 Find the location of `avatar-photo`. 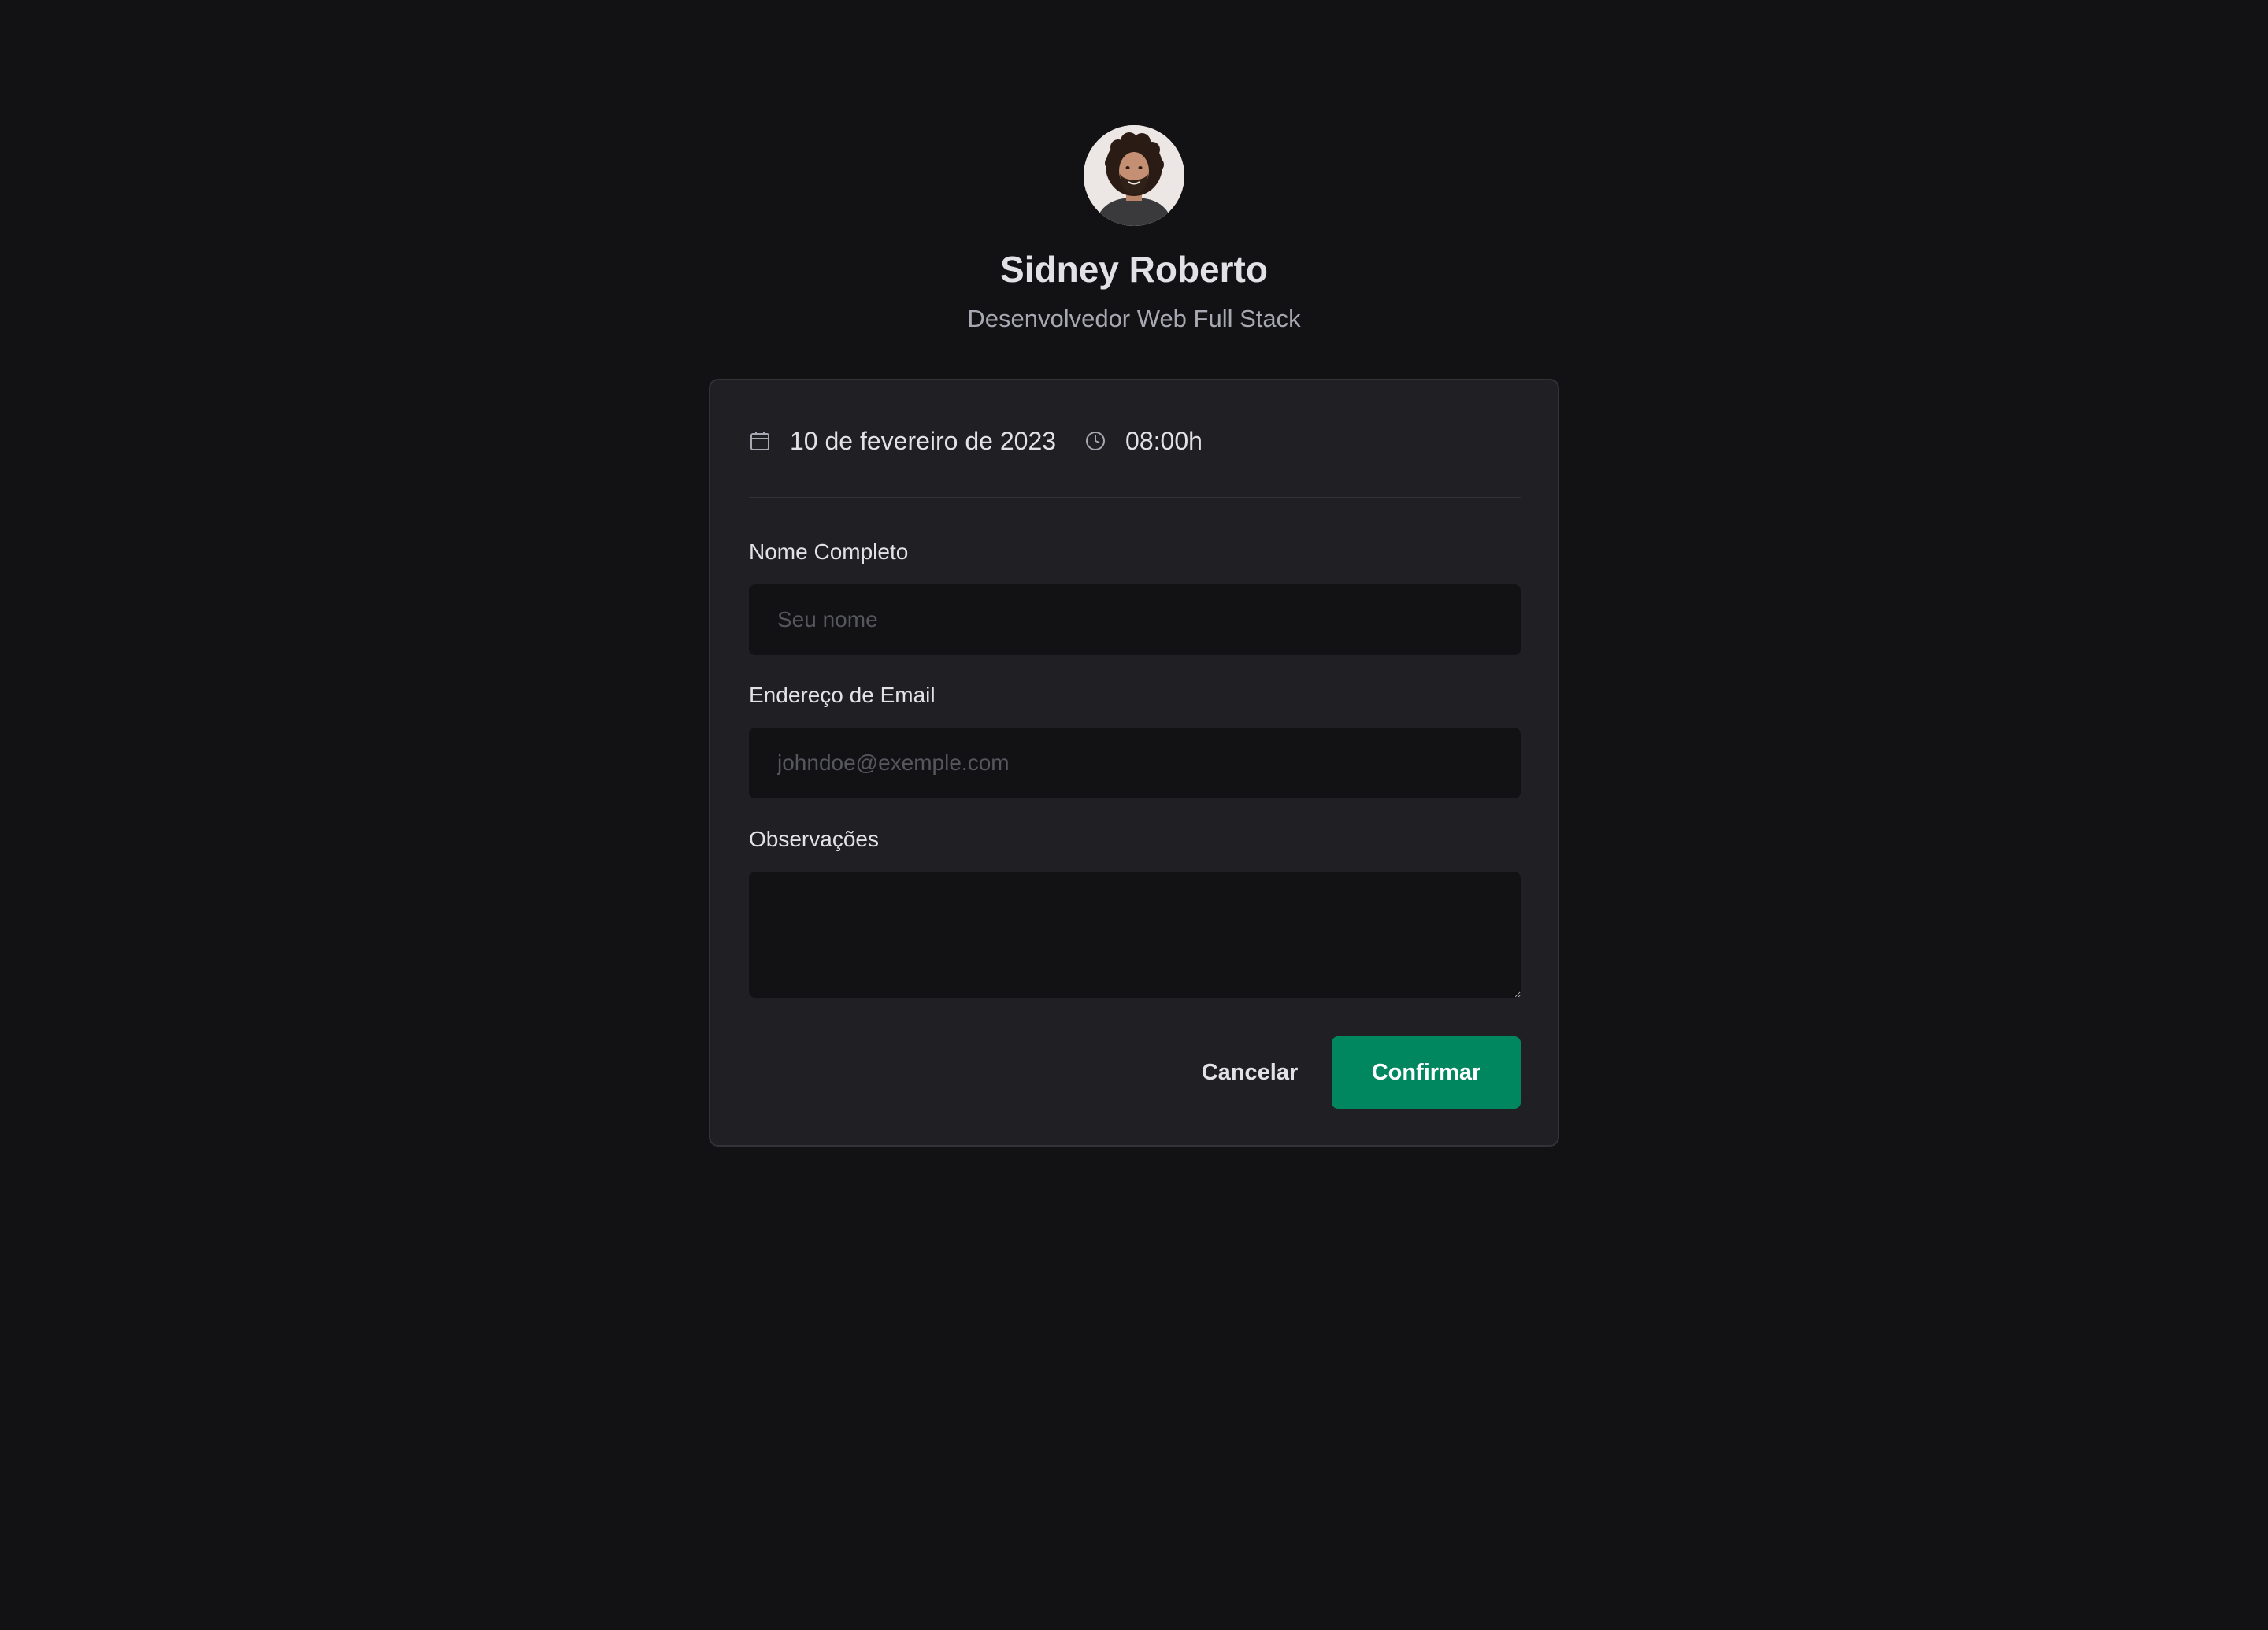

avatar-photo is located at coordinates (1134, 176).